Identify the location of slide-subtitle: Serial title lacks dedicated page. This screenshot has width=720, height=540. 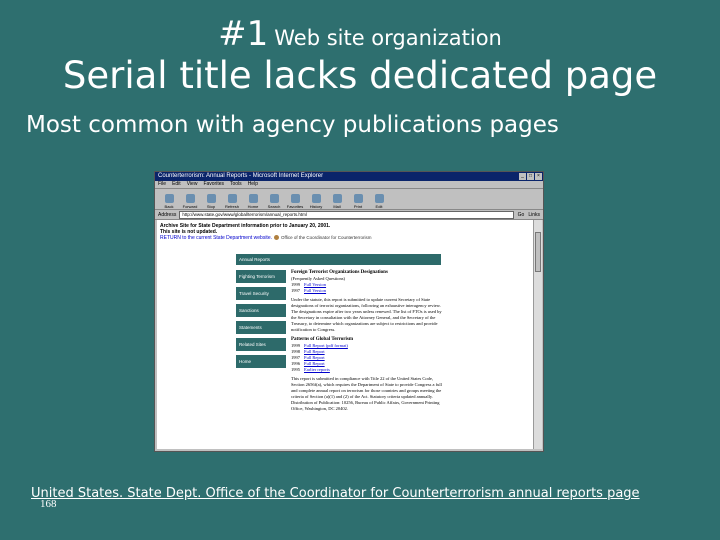
(360, 75).